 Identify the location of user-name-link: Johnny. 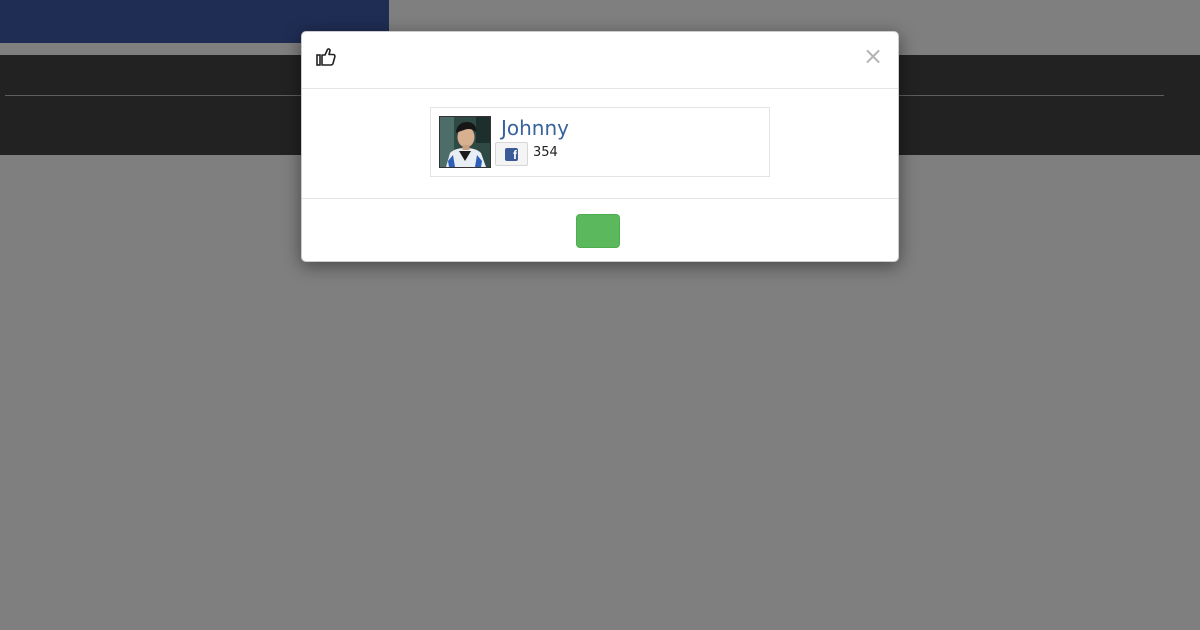
(535, 128).